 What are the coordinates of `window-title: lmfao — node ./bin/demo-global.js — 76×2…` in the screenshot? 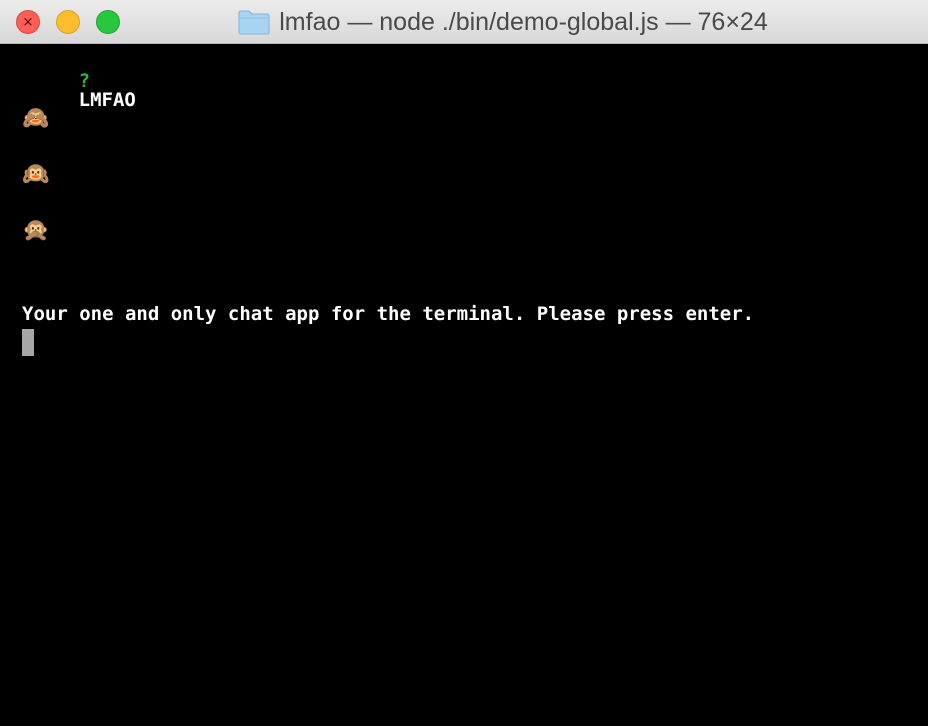 It's located at (464, 22).